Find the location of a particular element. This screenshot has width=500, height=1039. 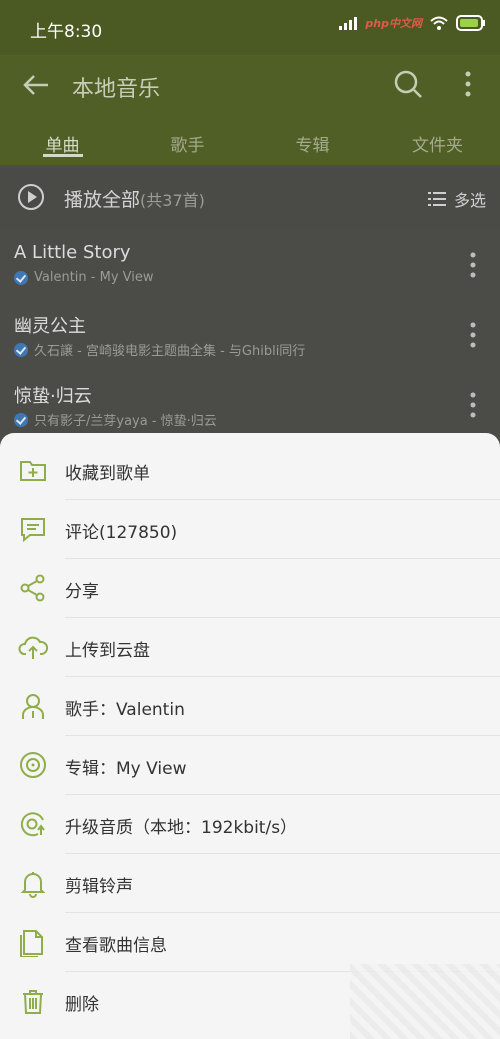

song-meta: Valentin - My View is located at coordinates (84, 277).